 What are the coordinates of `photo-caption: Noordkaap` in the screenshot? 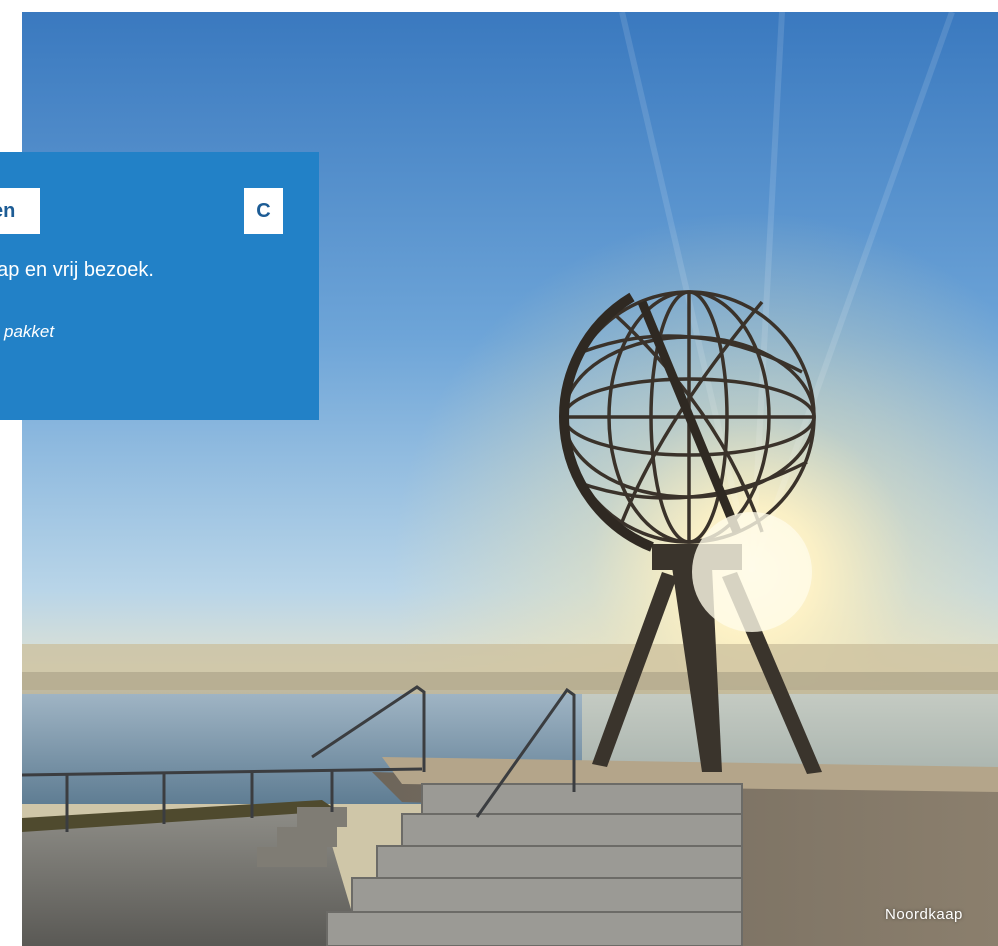 It's located at (924, 914).